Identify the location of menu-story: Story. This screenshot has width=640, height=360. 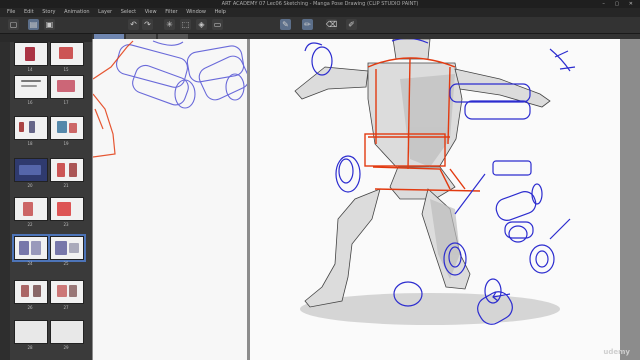
(48, 12).